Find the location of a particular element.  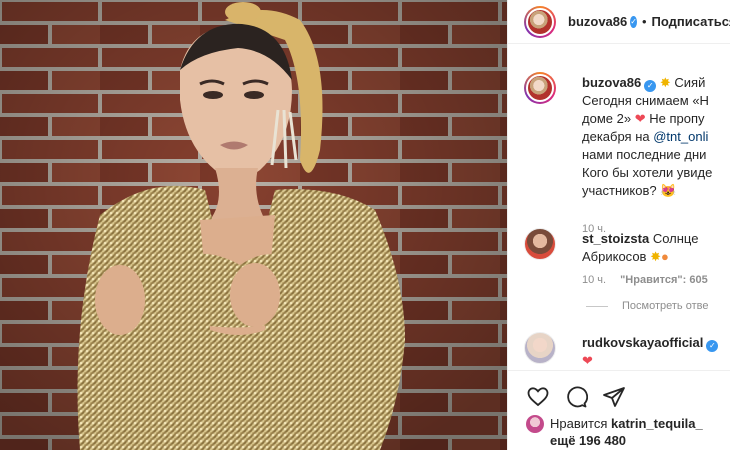

author-avatar is located at coordinates (540, 21).